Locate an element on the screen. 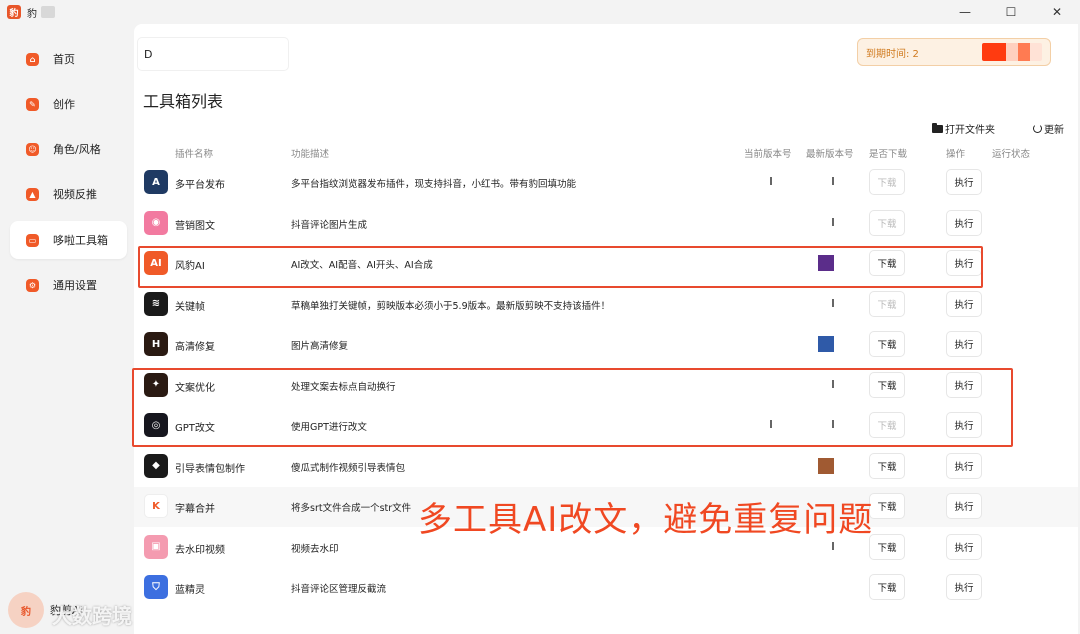  watermark-text: 大数跨境 is located at coordinates (92, 616).